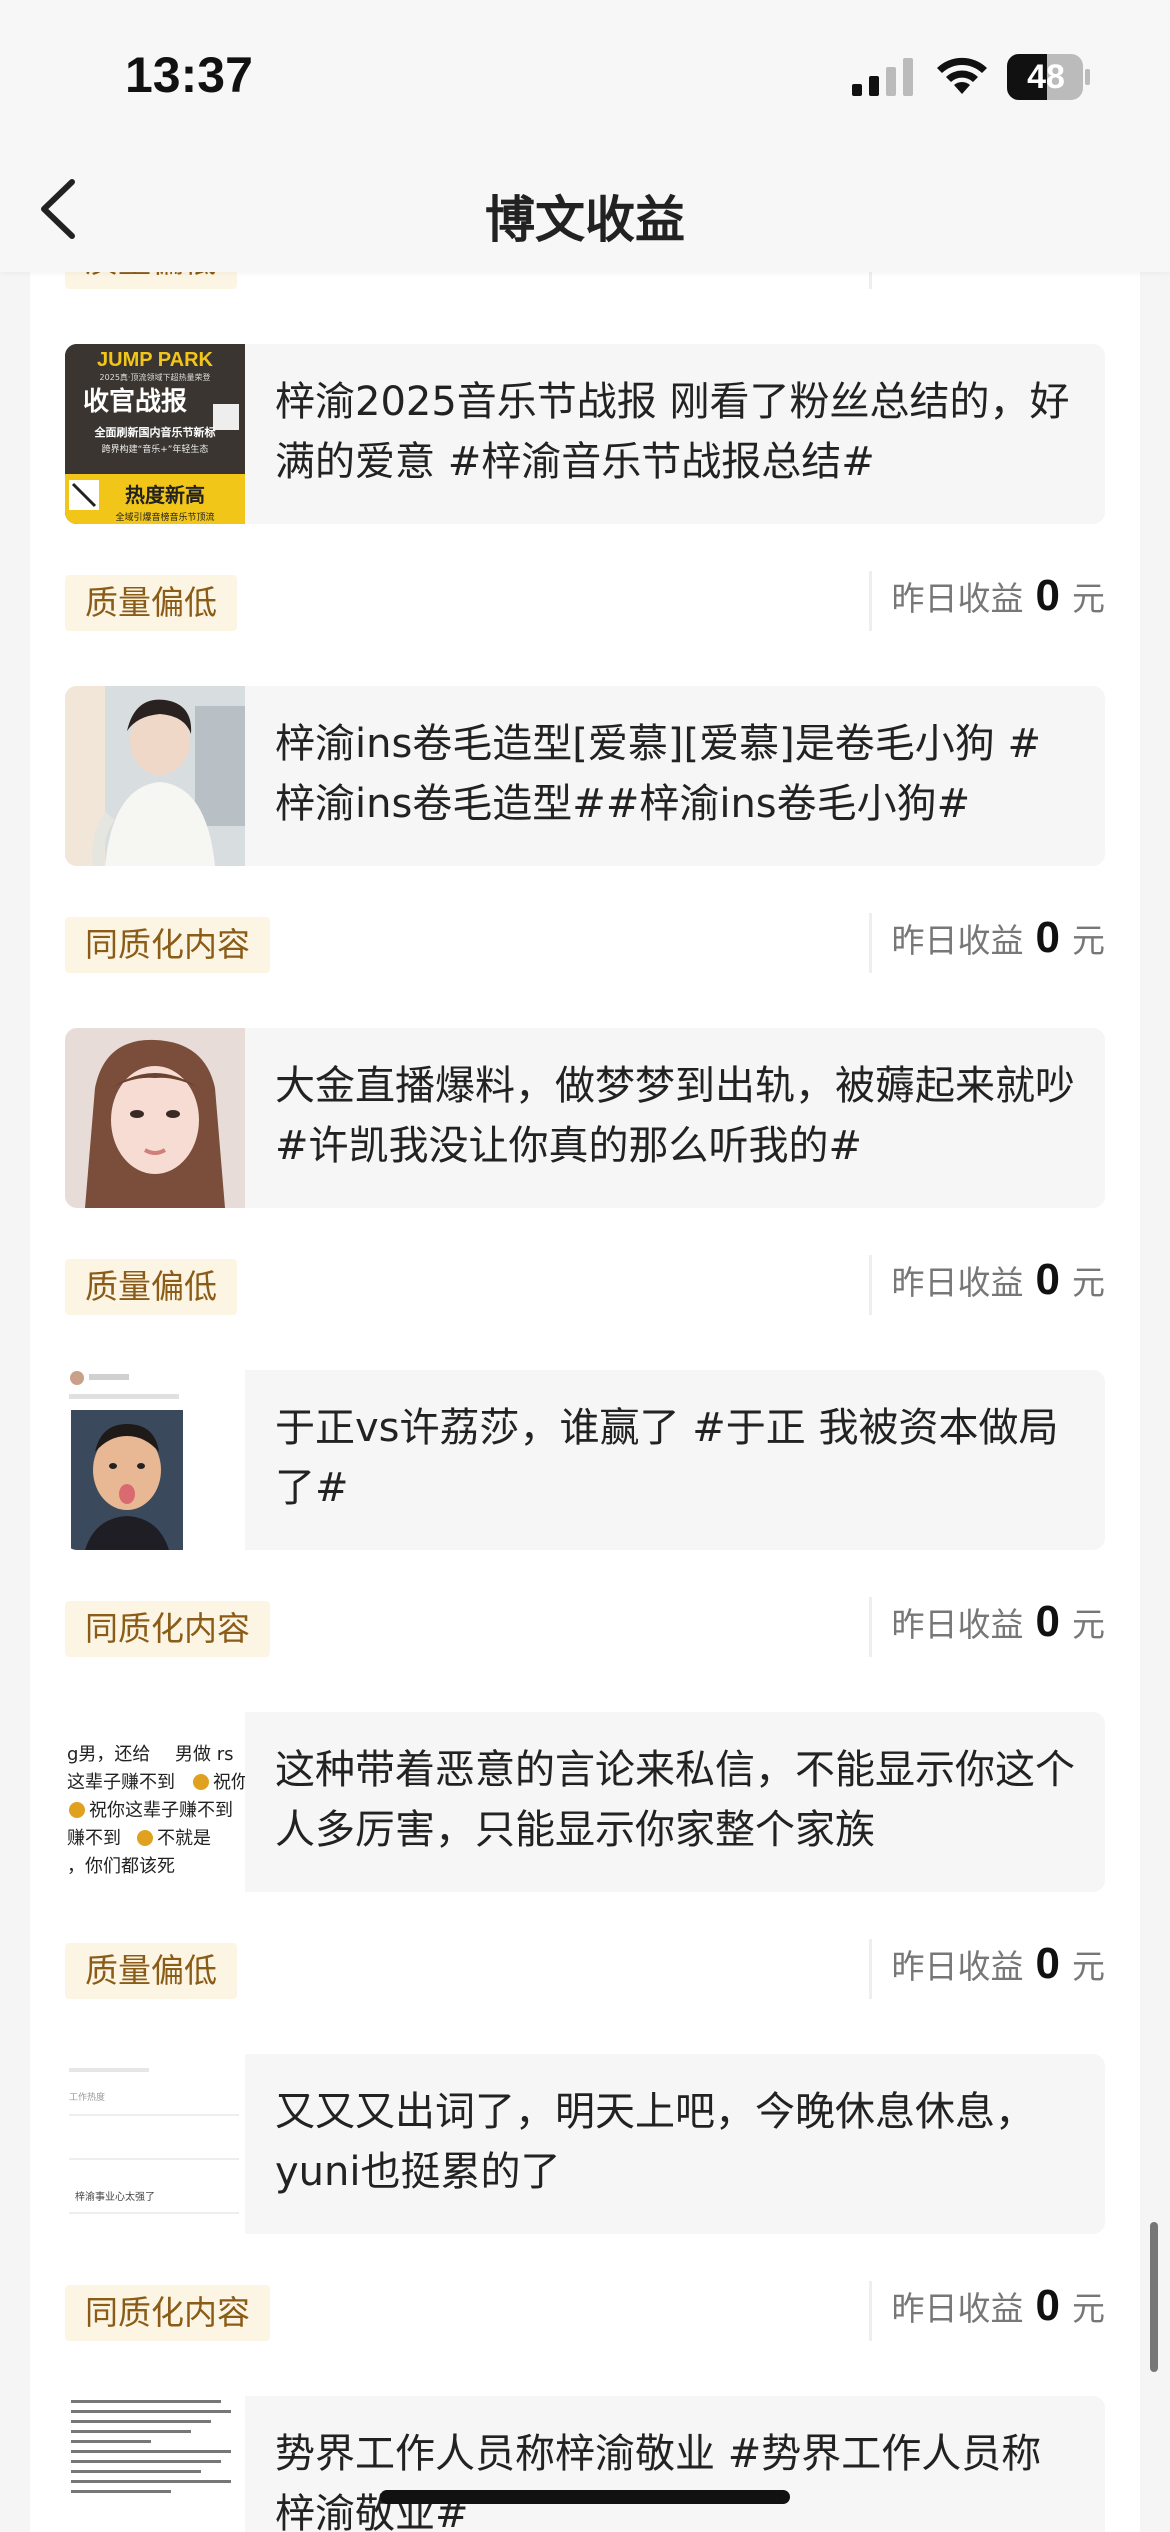  I want to click on list-item: 质量偏低 昨日收益 0 元 JUMP PARK, so click(585, 414).